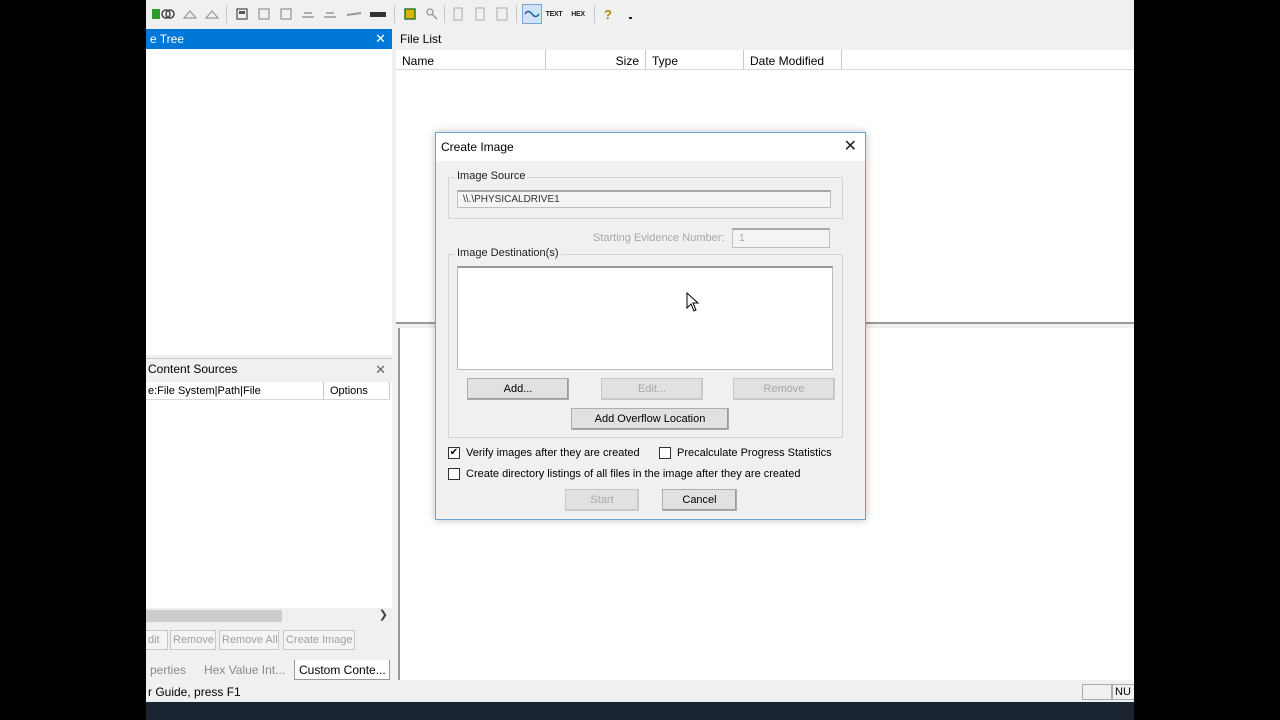 The image size is (1280, 720). Describe the element at coordinates (410, 14) in the screenshot. I see `obtain-protected-files-icon` at that location.